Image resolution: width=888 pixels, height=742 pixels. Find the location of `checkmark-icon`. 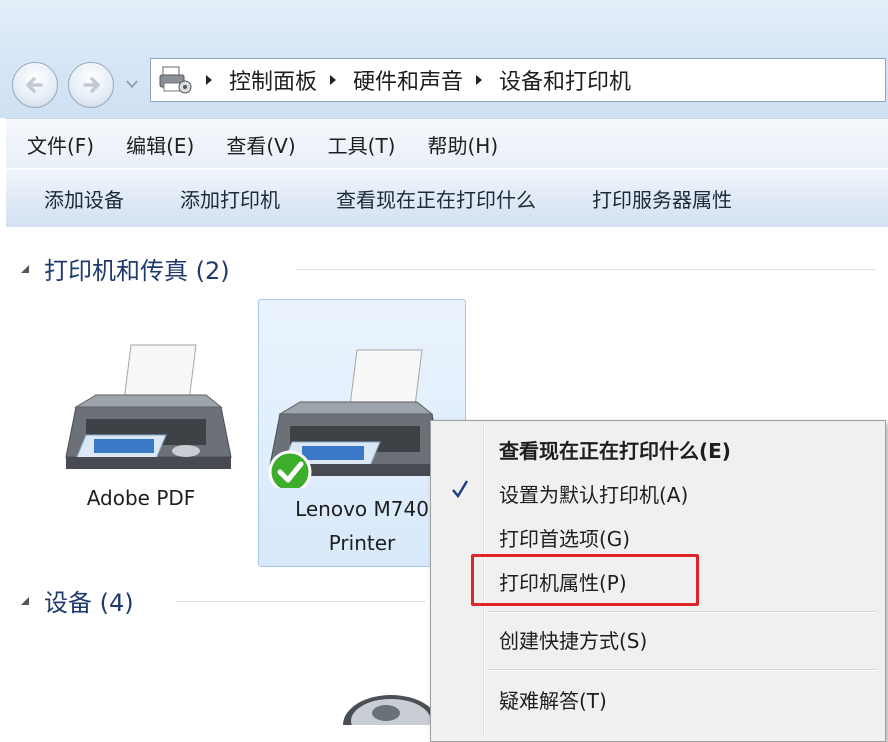

checkmark-icon is located at coordinates (460, 489).